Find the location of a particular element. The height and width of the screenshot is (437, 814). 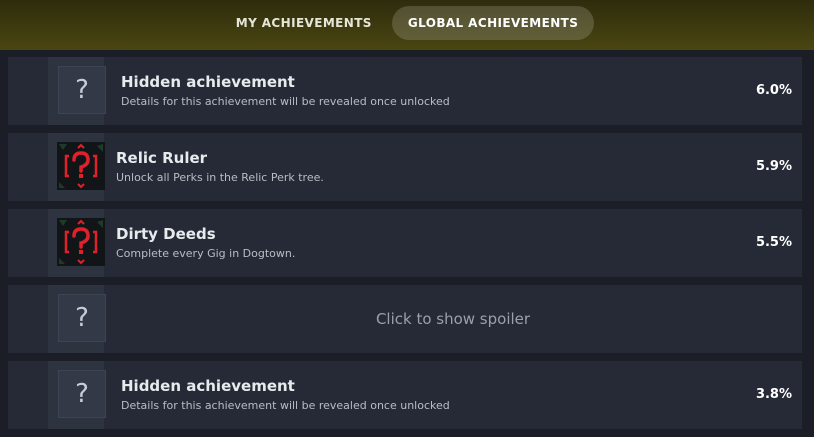

achievement-tabs: MY ACHIEVEMENTS GLOBAL ACHIEVEMENTS is located at coordinates (407, 23).